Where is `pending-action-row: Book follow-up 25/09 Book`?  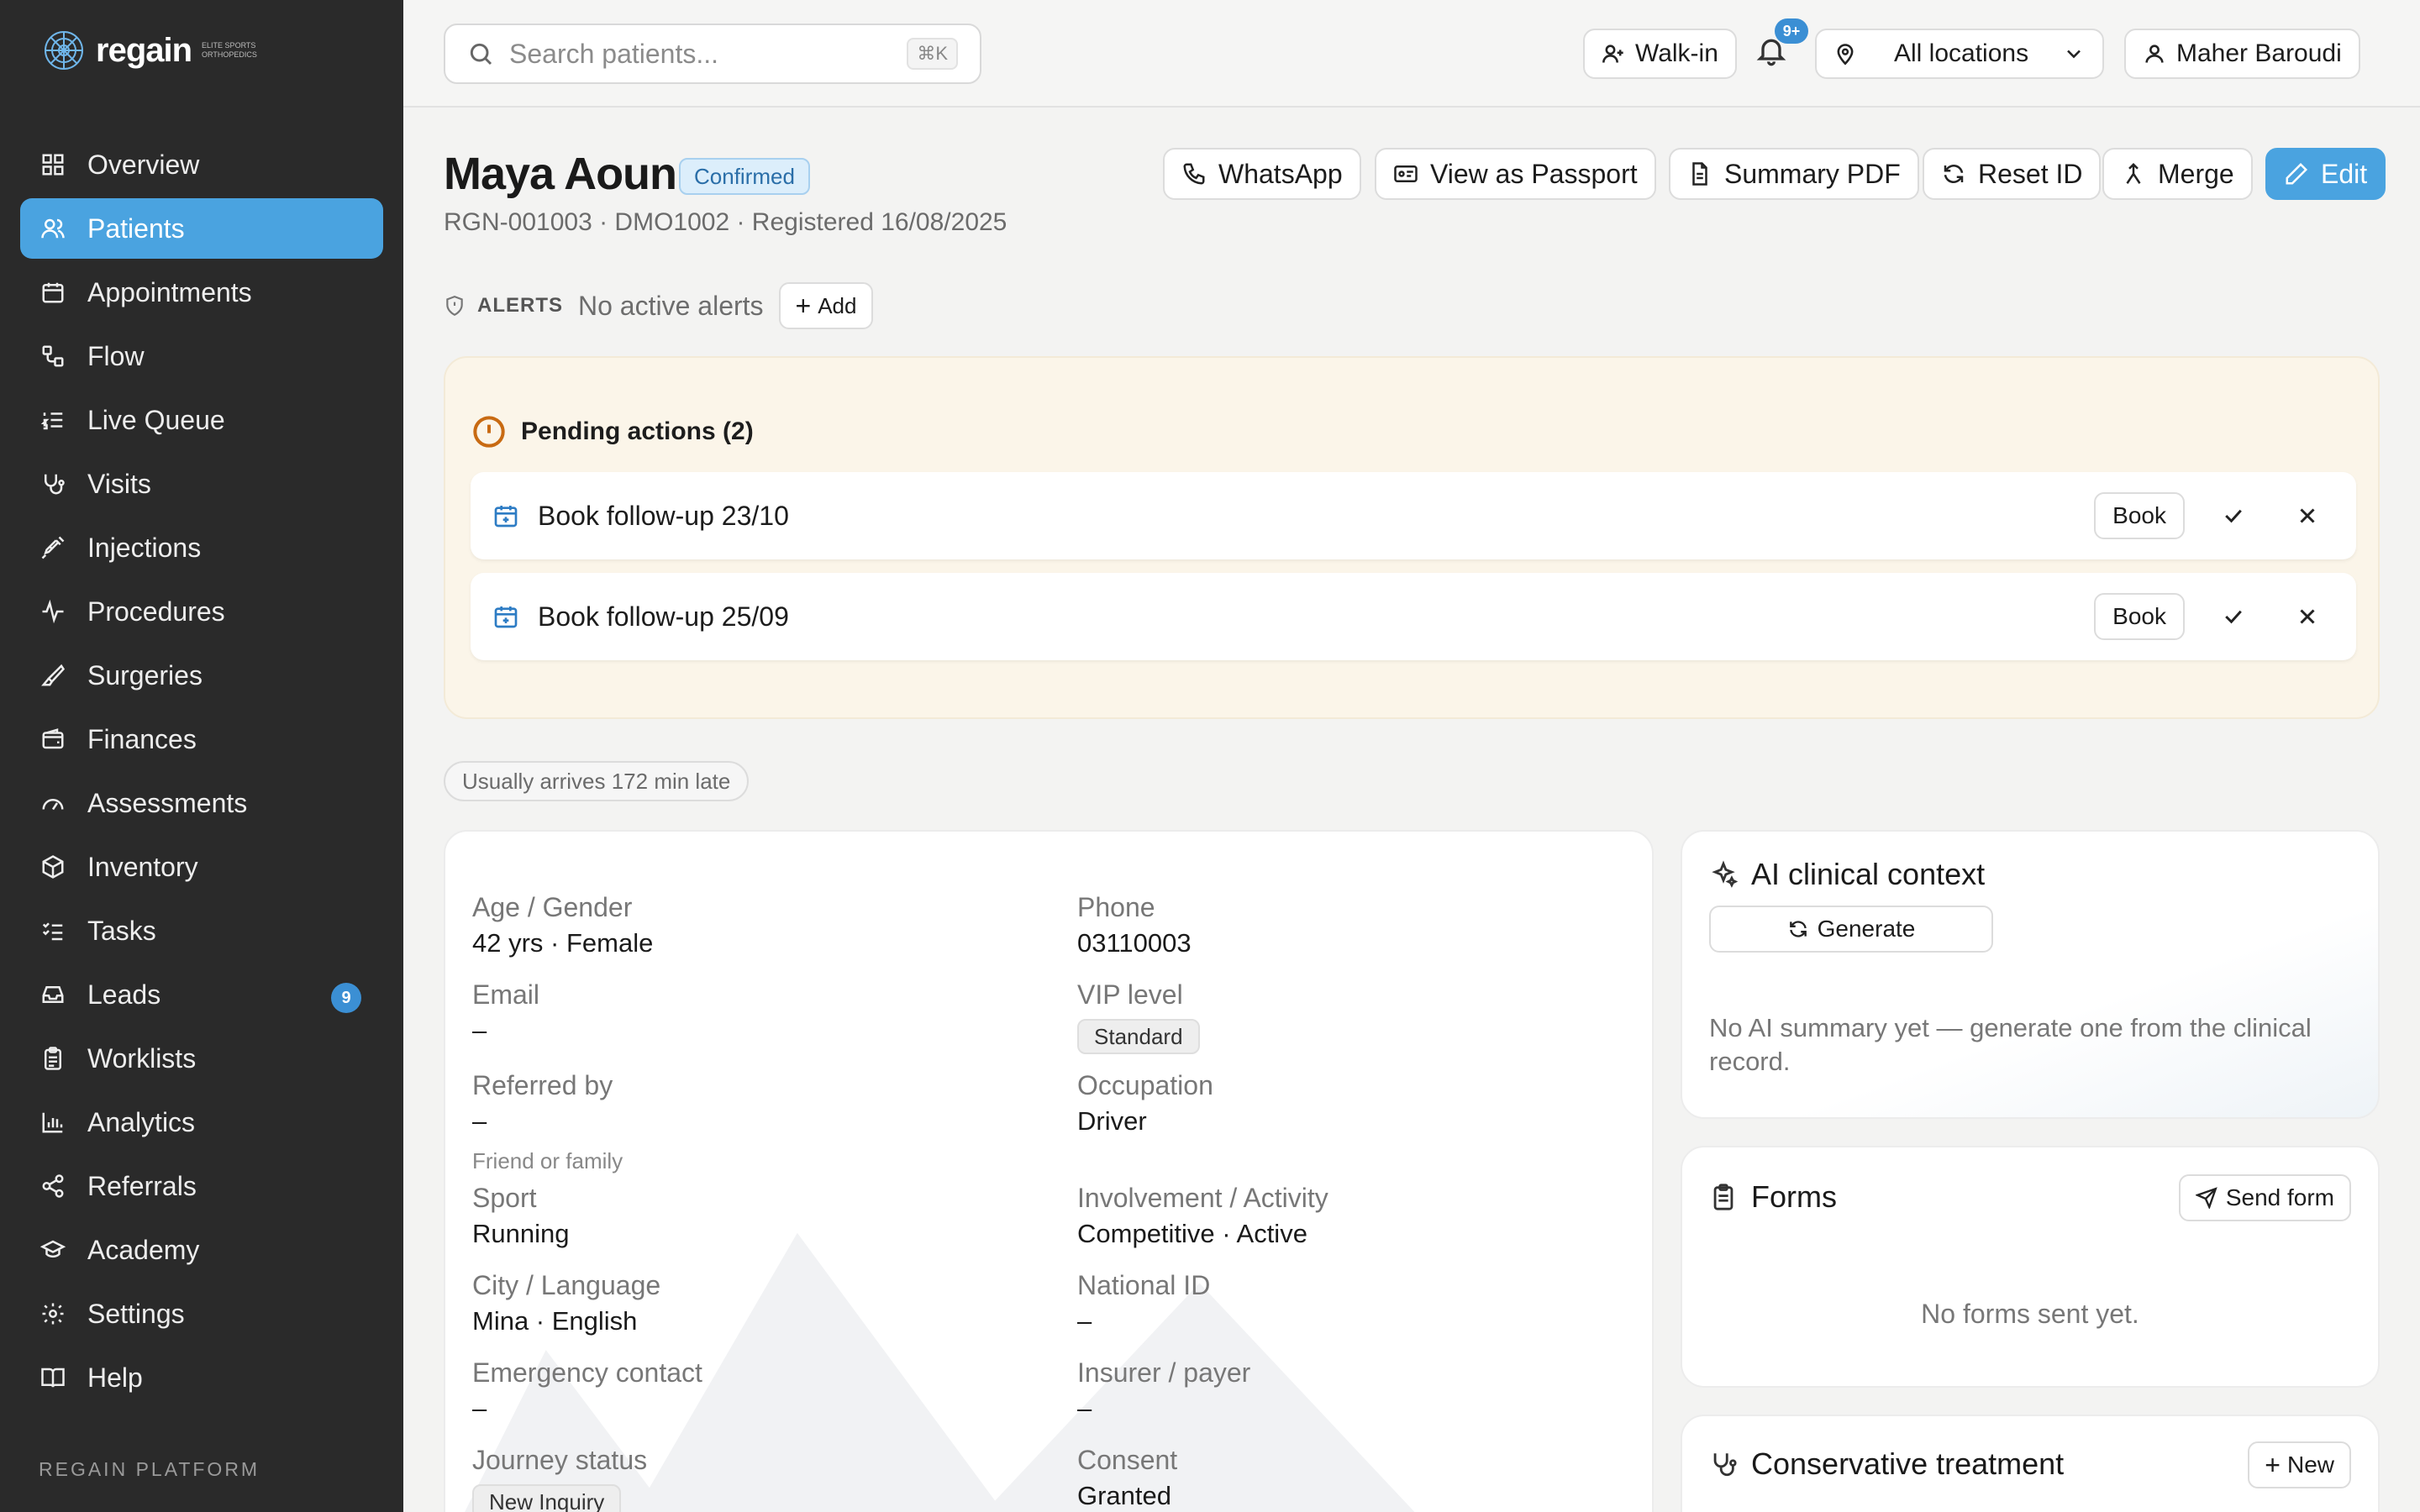
pending-action-row: Book follow-up 25/09 Book is located at coordinates (1413, 616).